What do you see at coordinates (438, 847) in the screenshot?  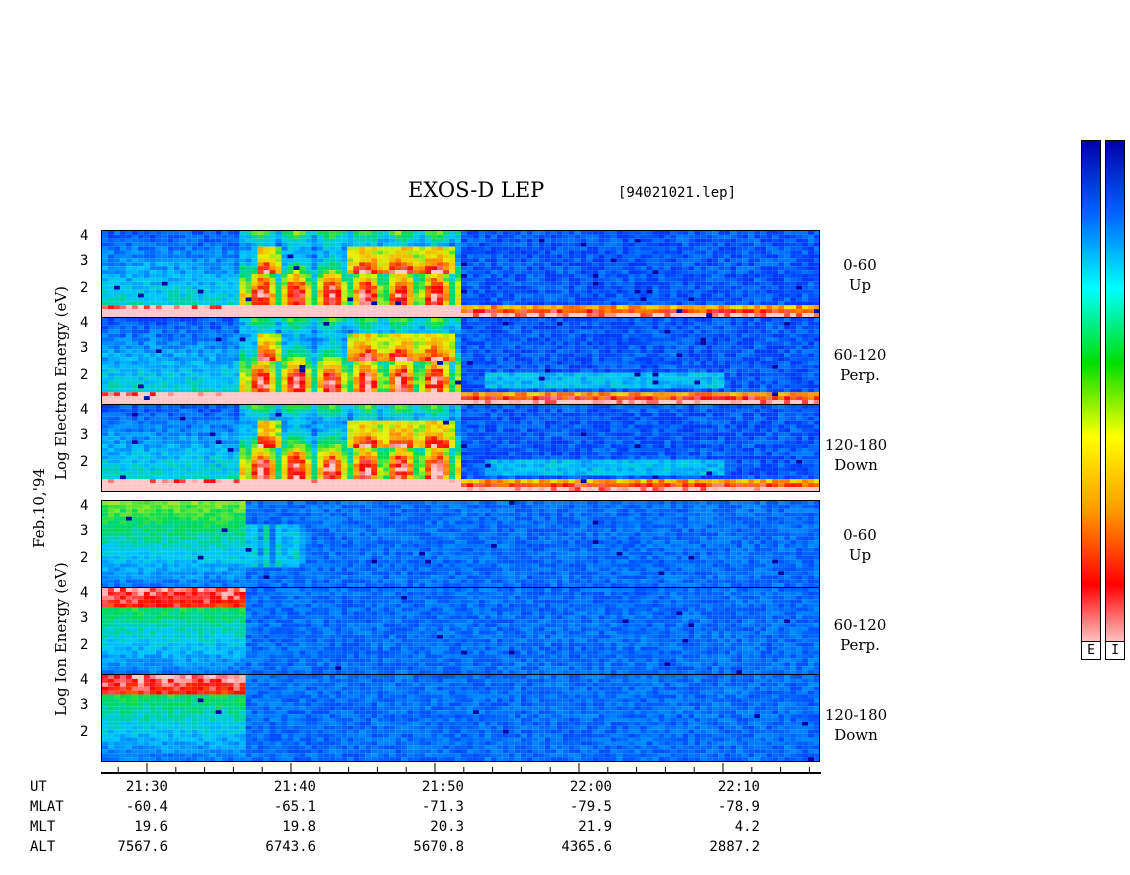 I see `footer-value: 5670.8` at bounding box center [438, 847].